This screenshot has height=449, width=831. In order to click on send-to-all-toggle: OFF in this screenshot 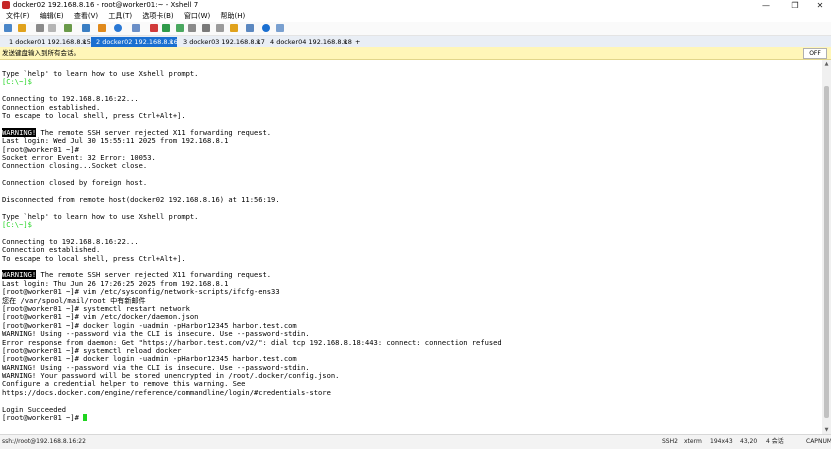, I will do `click(815, 53)`.